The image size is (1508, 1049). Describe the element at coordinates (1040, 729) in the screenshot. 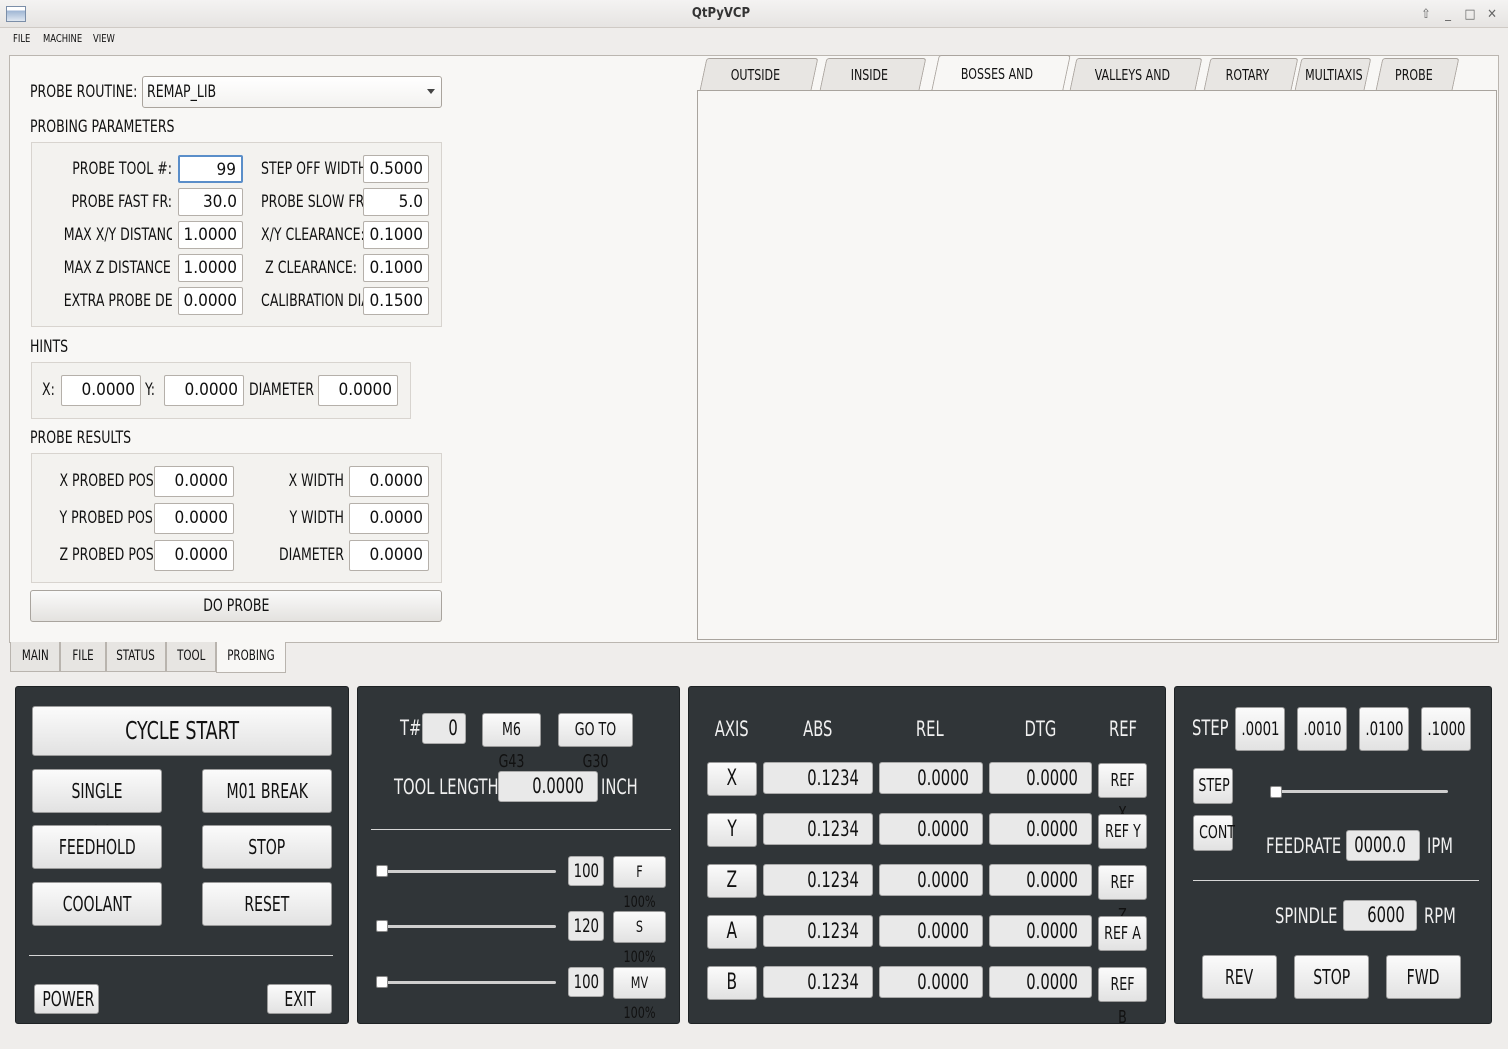

I see `dro-header-dtg: DTG` at that location.